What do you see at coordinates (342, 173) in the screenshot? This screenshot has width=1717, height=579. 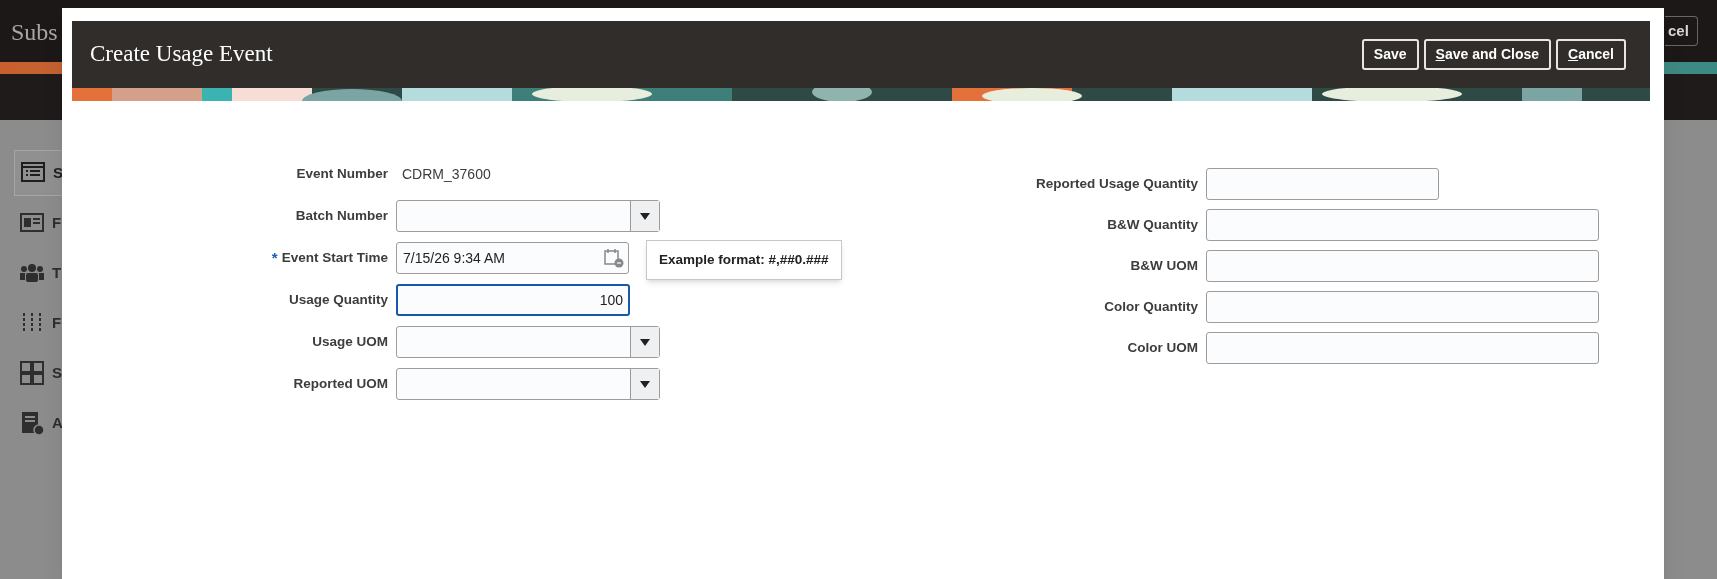 I see `field-label: Event Number` at bounding box center [342, 173].